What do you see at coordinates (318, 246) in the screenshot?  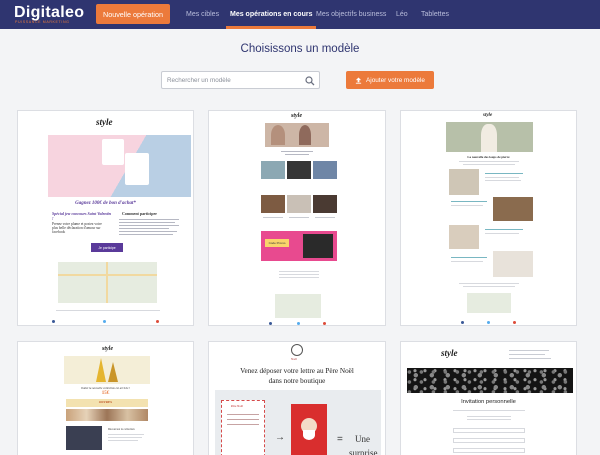 I see `promo-product-image` at bounding box center [318, 246].